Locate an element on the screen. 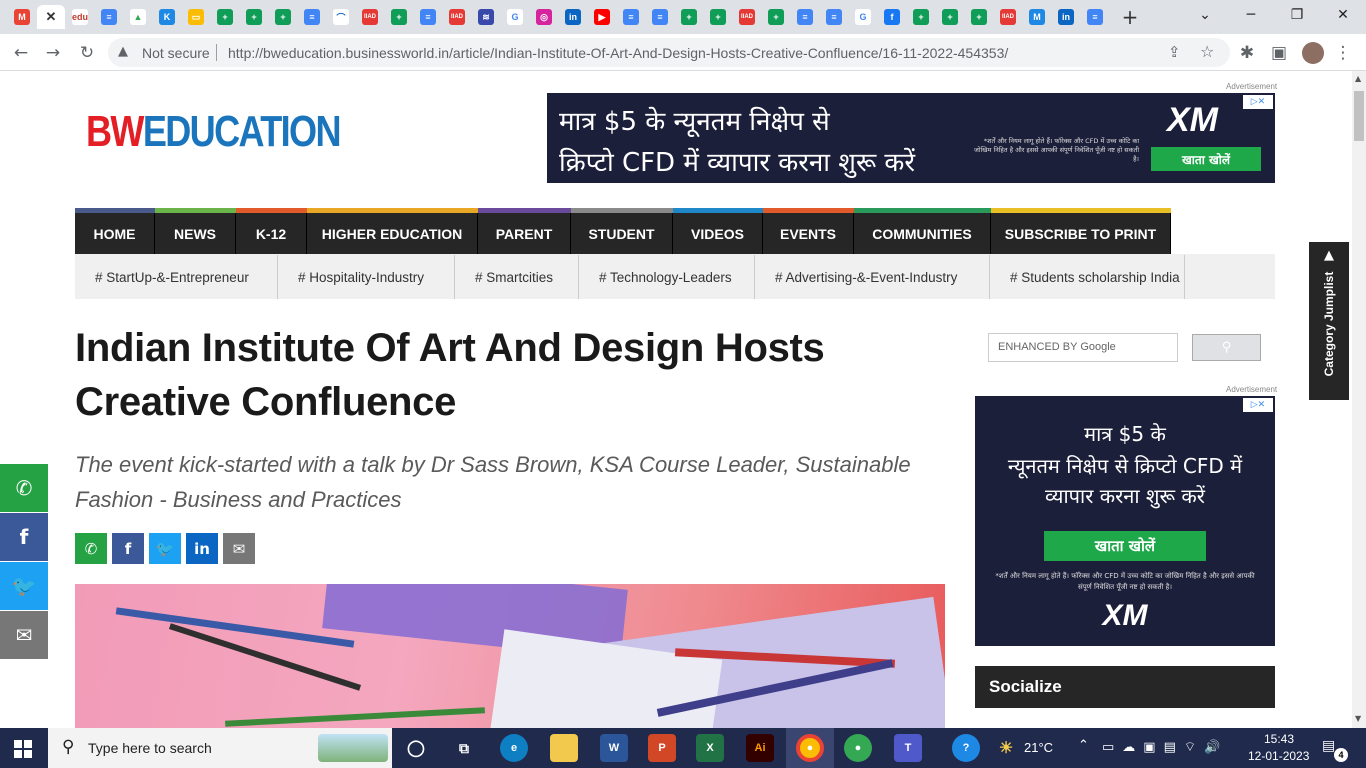 This screenshot has width=1366, height=768. back-icon: ← is located at coordinates (21, 53).